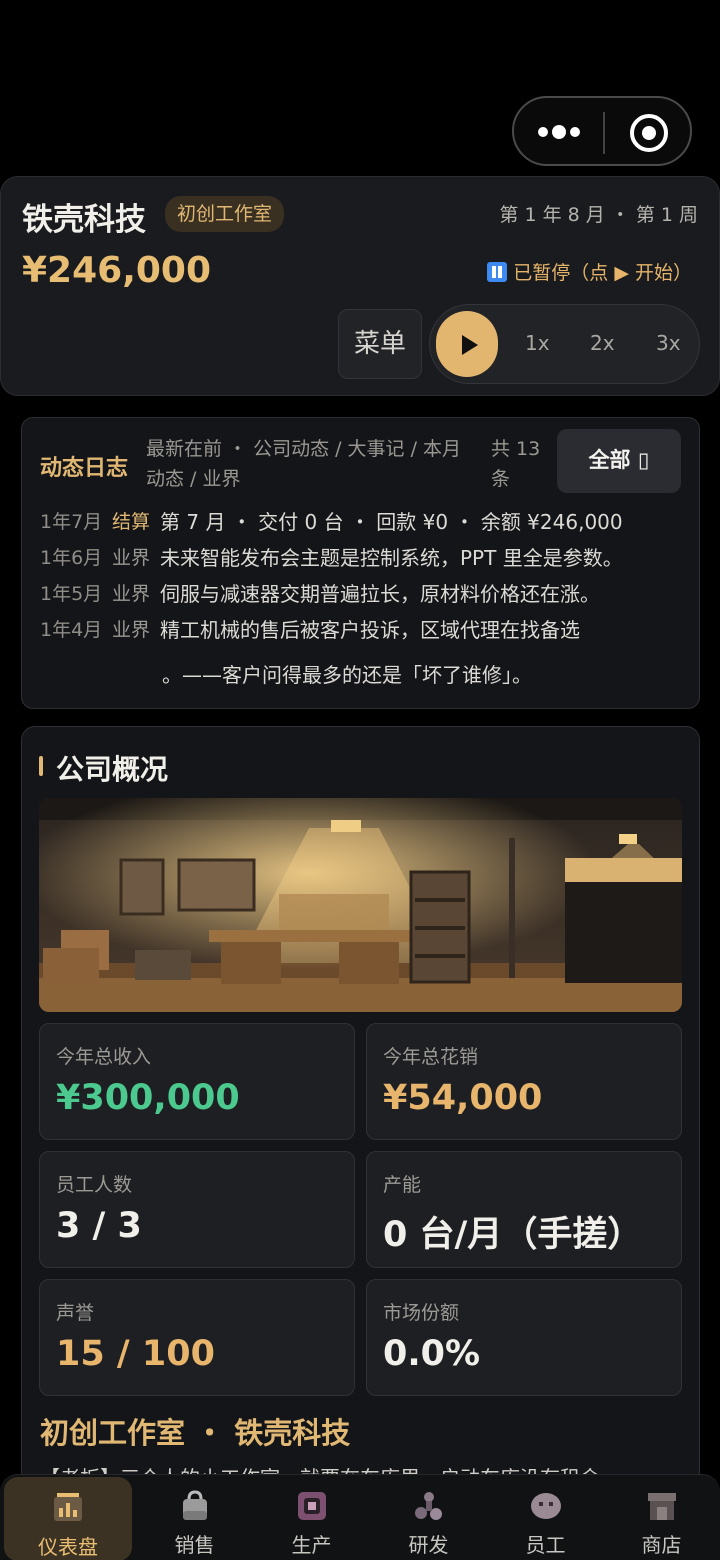 Image resolution: width=720 pixels, height=1560 pixels. What do you see at coordinates (131, 522) in the screenshot?
I see `log-tag: 结算` at bounding box center [131, 522].